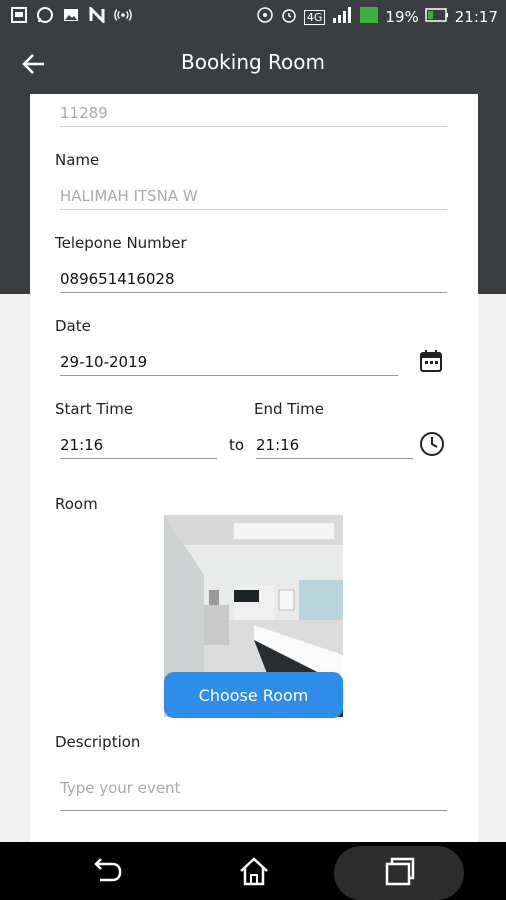 Image resolution: width=506 pixels, height=900 pixels. What do you see at coordinates (342, 17) in the screenshot?
I see `signal-icon` at bounding box center [342, 17].